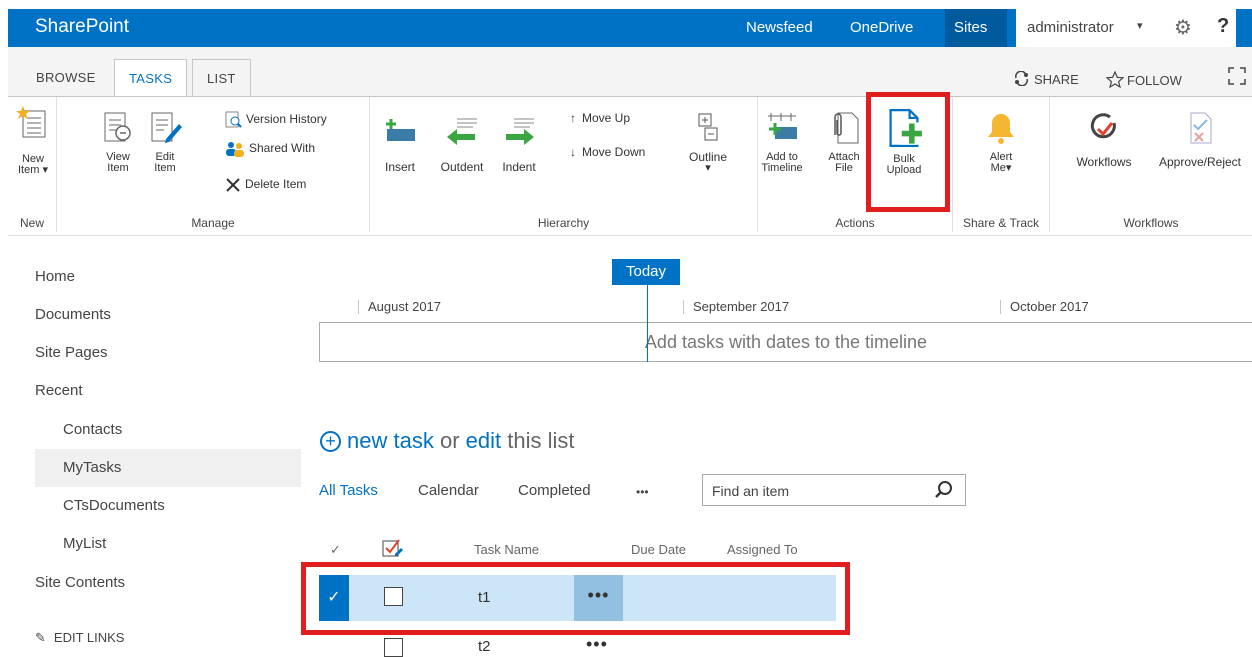 The image size is (1252, 657). I want to click on select-all-checkbox, so click(393, 550).